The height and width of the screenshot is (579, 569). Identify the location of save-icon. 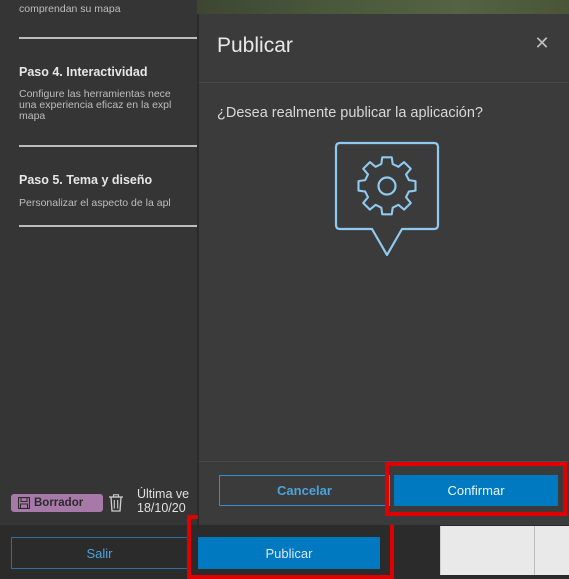
(24, 503).